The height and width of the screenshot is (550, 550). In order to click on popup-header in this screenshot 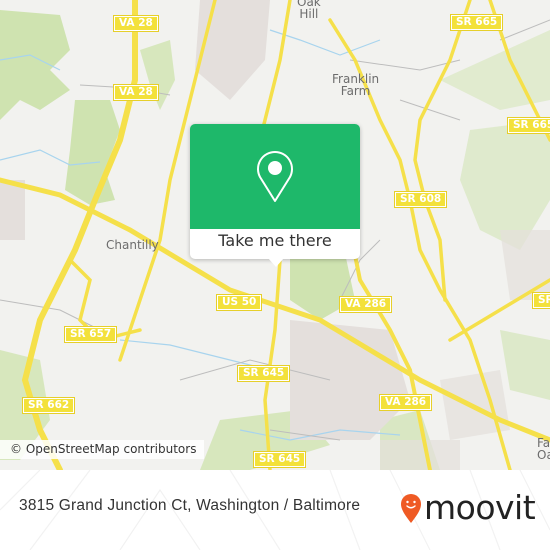, I will do `click(275, 176)`.